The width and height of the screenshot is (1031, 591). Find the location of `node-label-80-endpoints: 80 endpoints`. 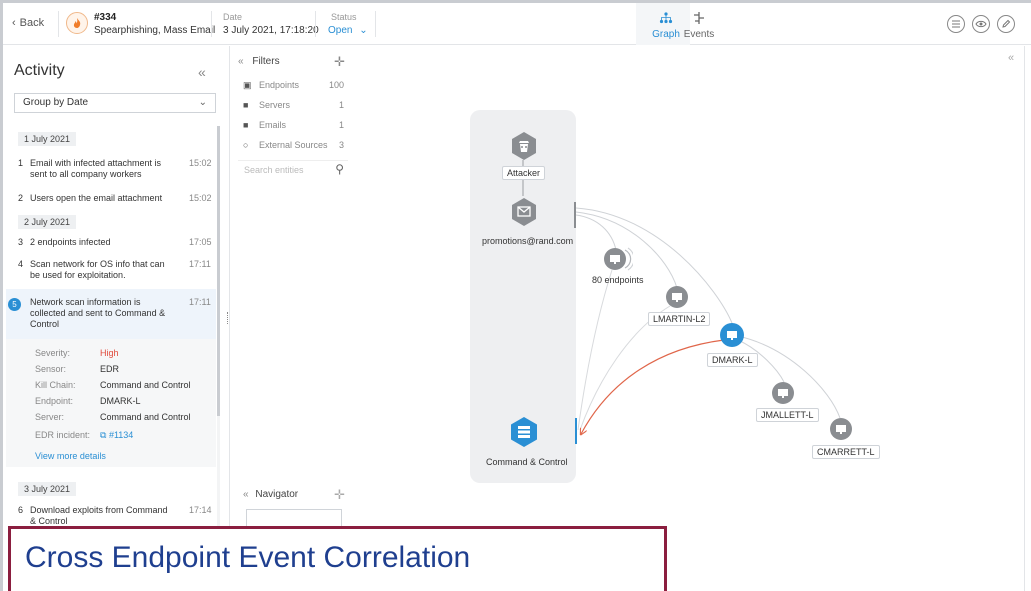

node-label-80-endpoints: 80 endpoints is located at coordinates (618, 280).